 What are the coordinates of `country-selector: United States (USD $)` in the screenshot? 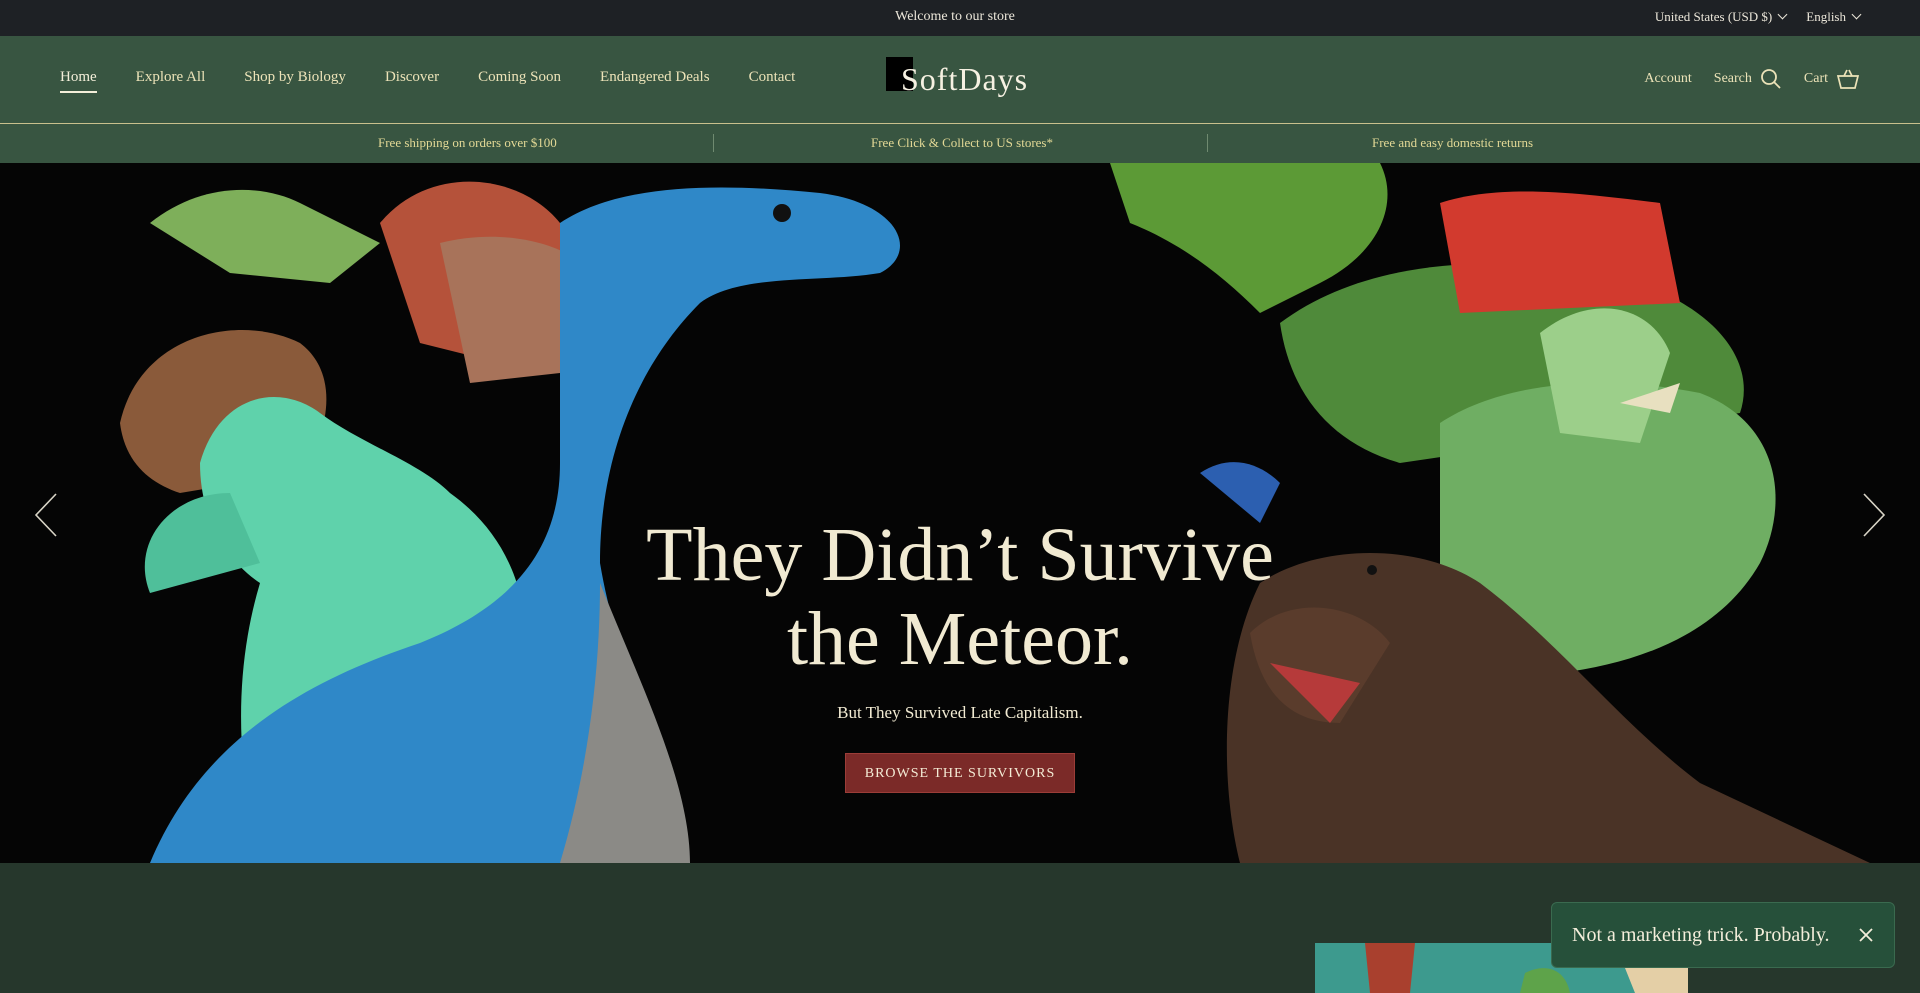 It's located at (1721, 17).